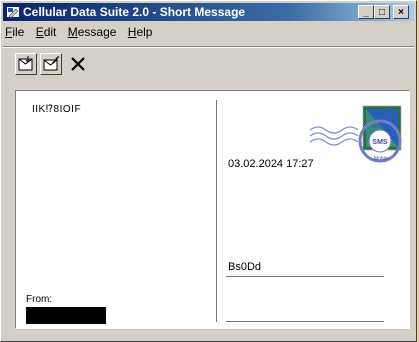  Describe the element at coordinates (216, 211) in the screenshot. I see `postcard-divider` at that location.